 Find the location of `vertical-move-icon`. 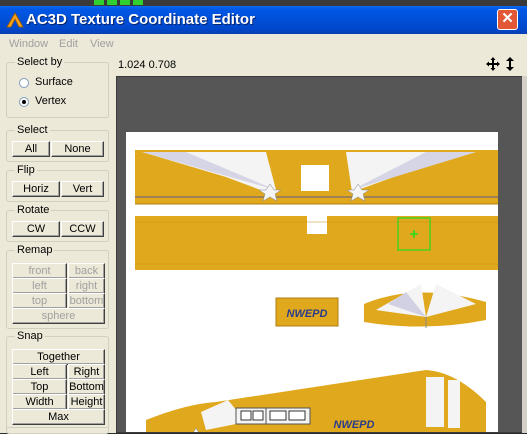

vertical-move-icon is located at coordinates (510, 64).